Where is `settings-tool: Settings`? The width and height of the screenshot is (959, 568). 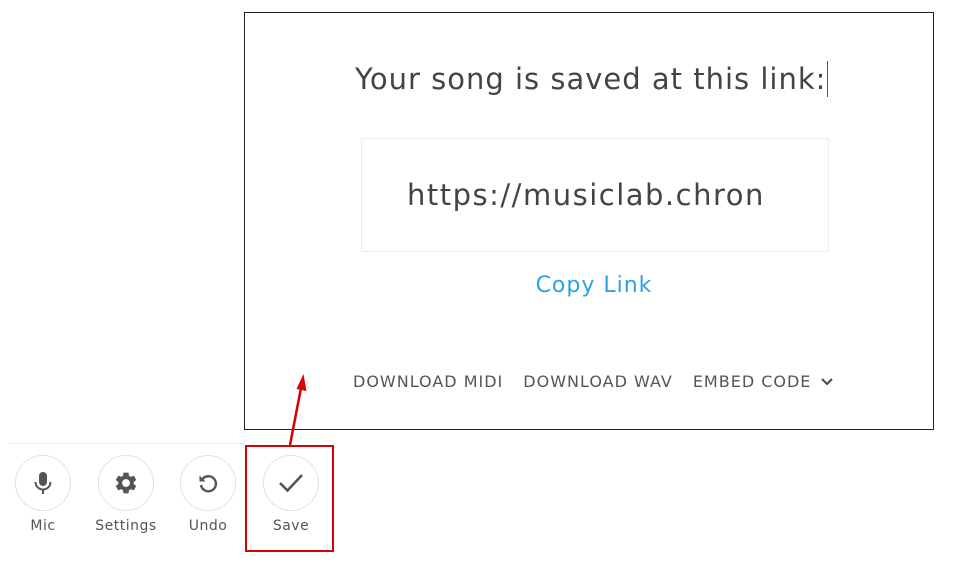 settings-tool: Settings is located at coordinates (126, 494).